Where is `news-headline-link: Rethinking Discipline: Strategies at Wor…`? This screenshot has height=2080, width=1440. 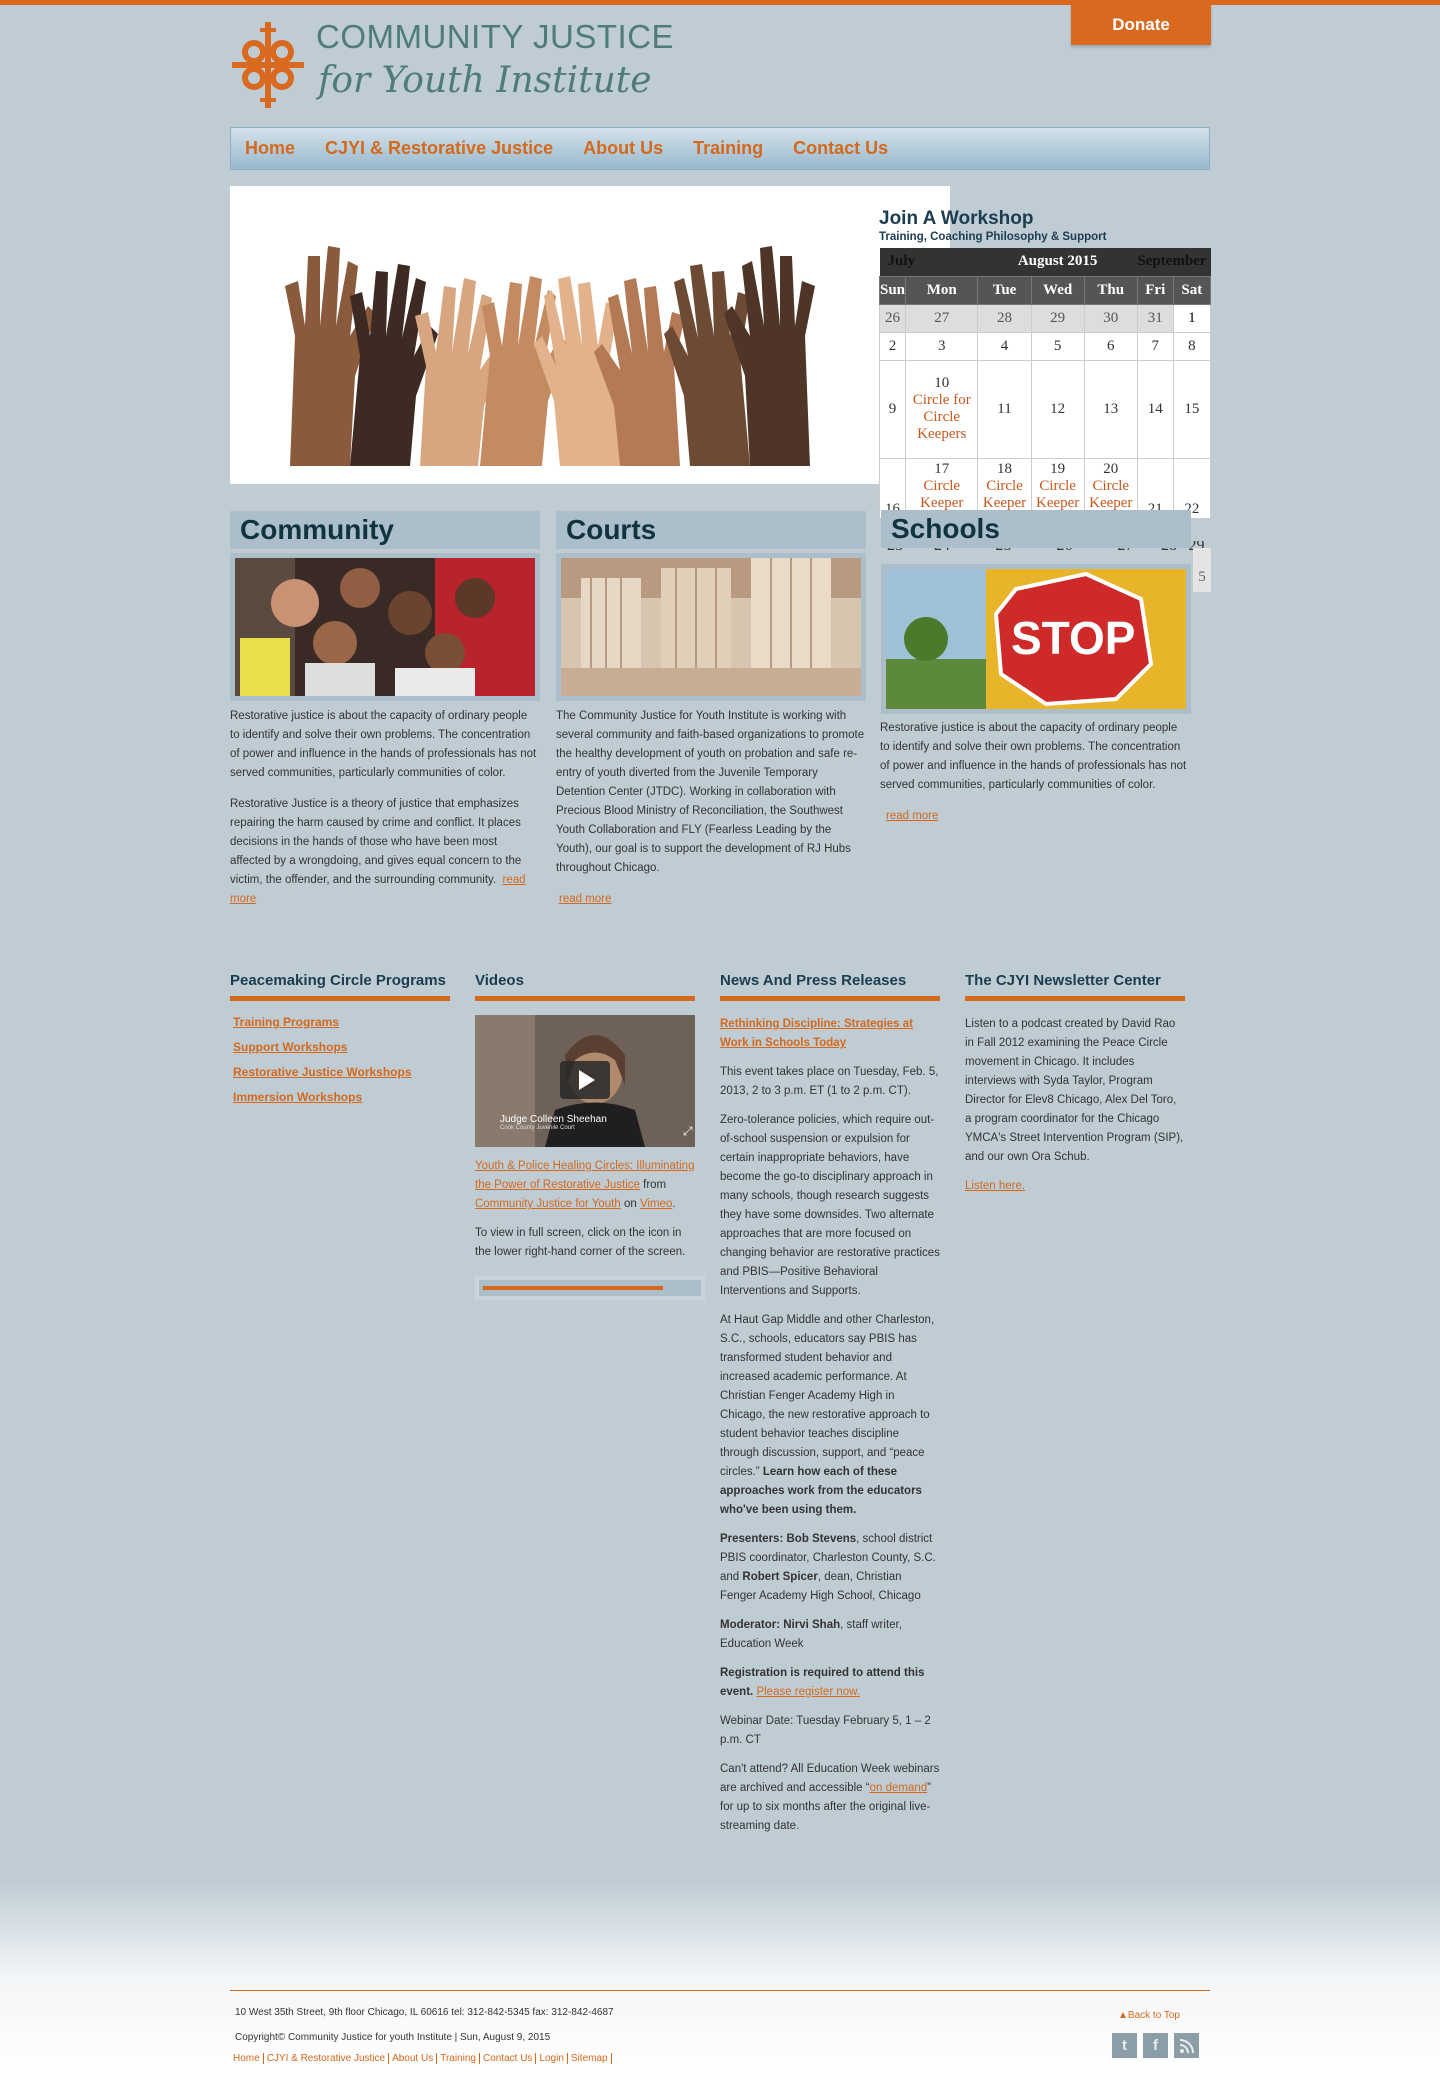 news-headline-link: Rethinking Discipline: Strategies at Wor… is located at coordinates (816, 1033).